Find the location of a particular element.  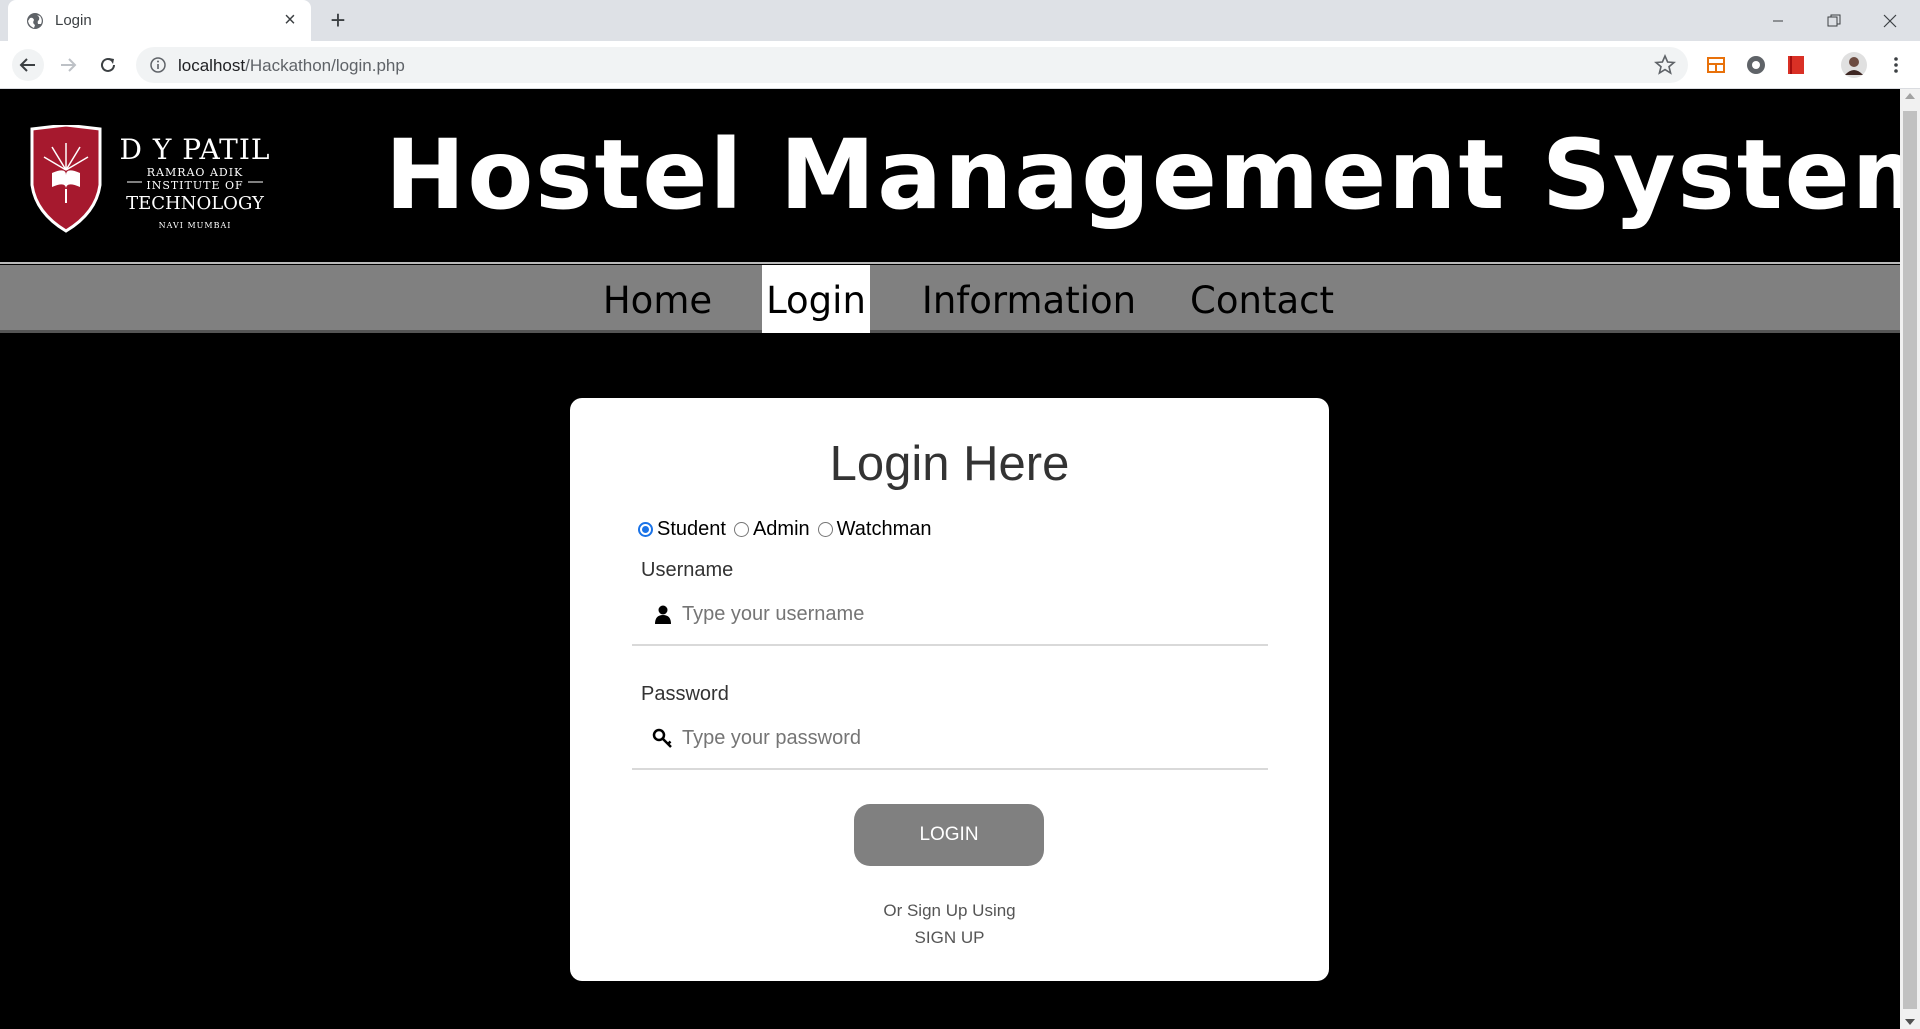

username-field is located at coordinates (950, 616).